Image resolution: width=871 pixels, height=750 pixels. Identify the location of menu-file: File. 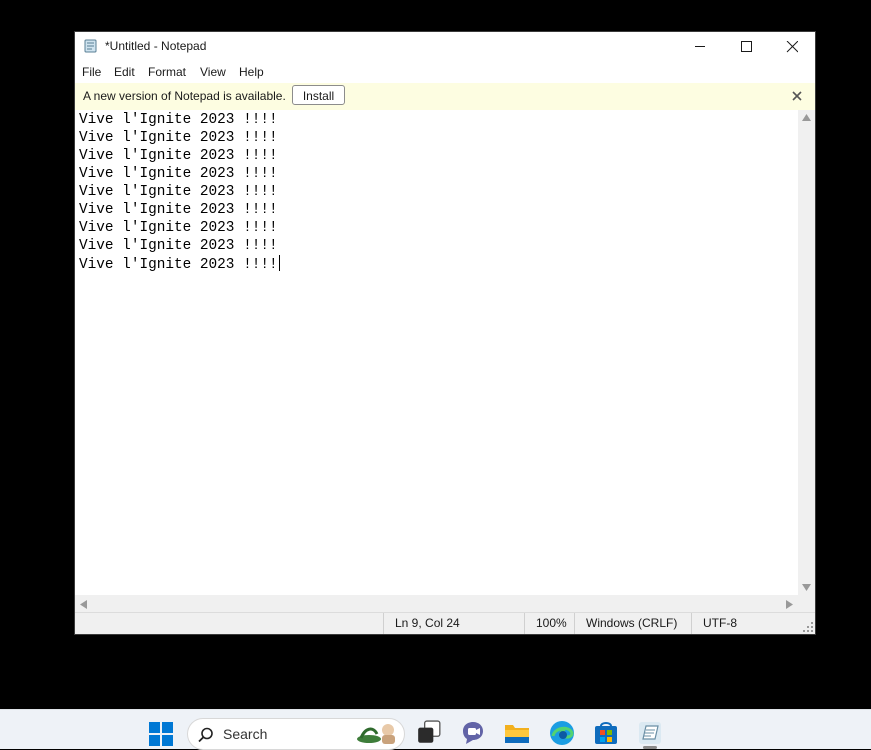
(91, 72).